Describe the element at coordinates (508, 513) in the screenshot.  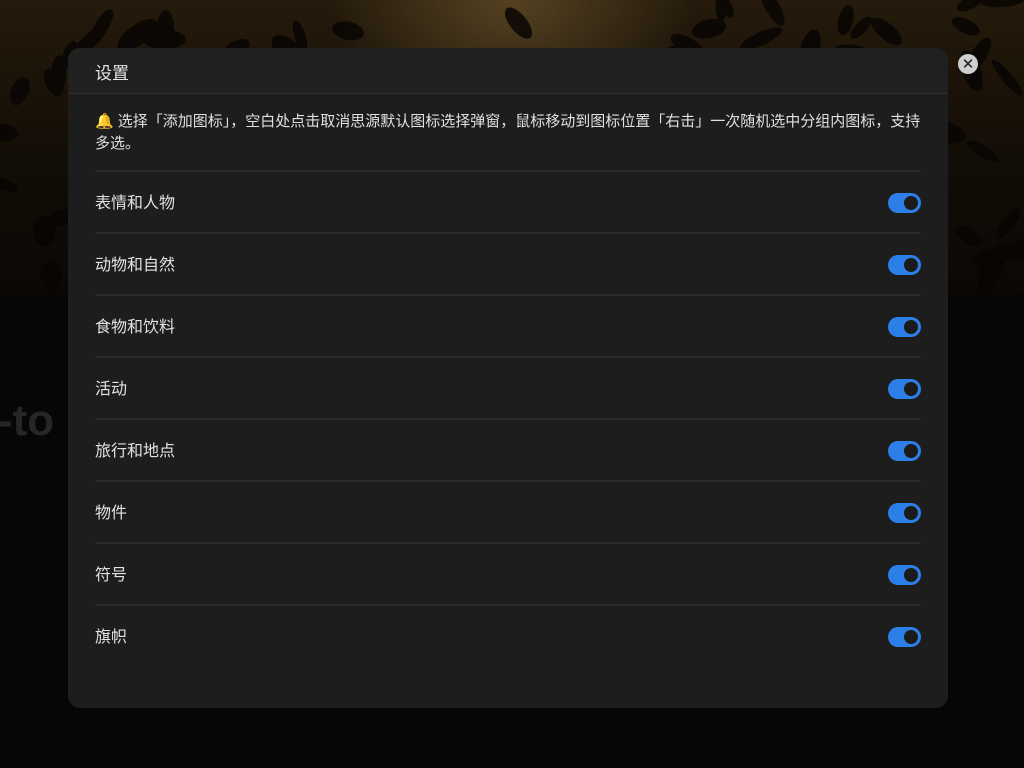
I see `category-row-objects: 物件` at that location.